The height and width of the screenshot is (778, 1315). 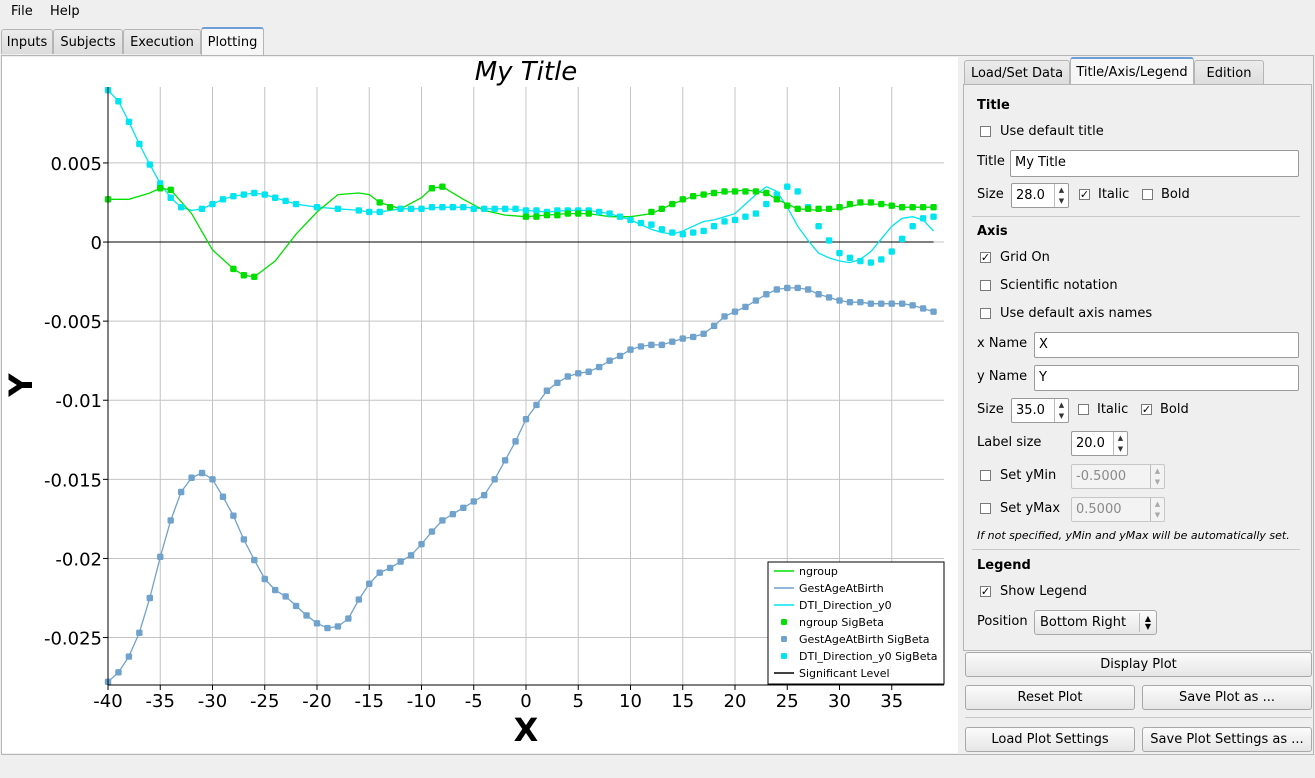 I want to click on load-plot-settings-button: Load Plot Settings, so click(x=1050, y=739).